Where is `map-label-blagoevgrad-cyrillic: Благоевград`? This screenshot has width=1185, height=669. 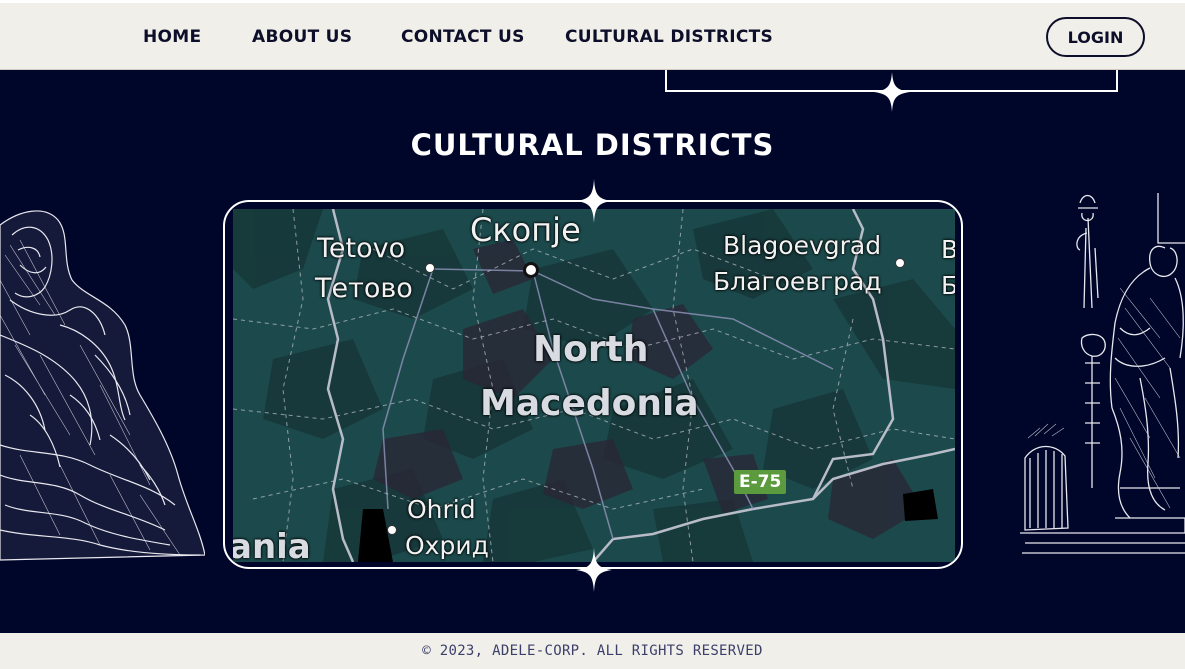 map-label-blagoevgrad-cyrillic: Благоевград is located at coordinates (797, 281).